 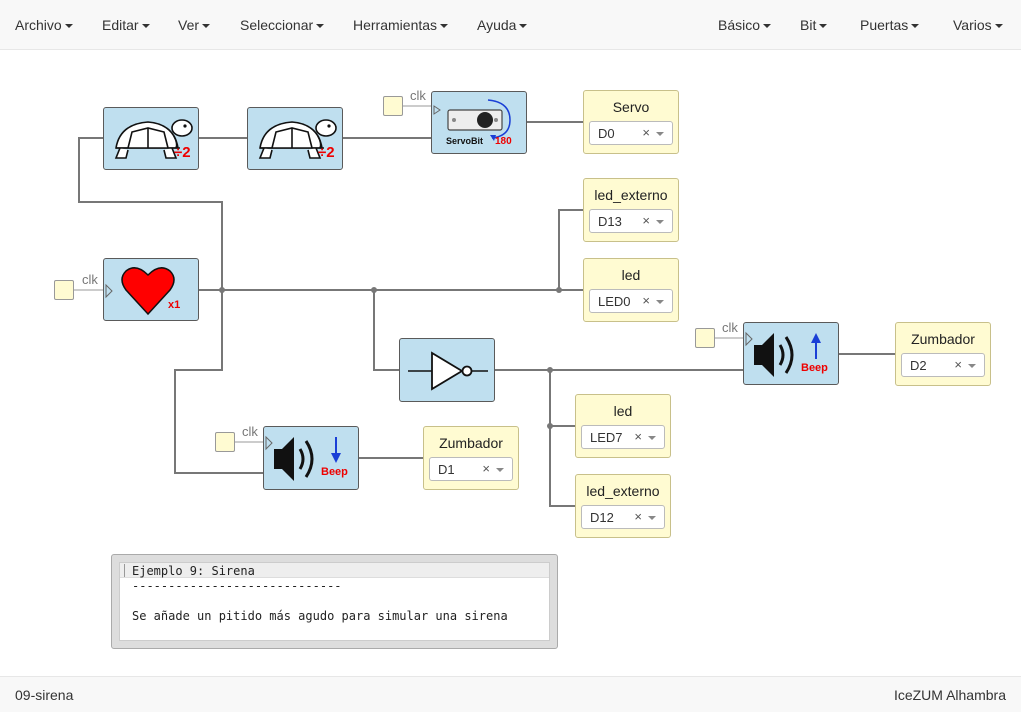 What do you see at coordinates (124, 570) in the screenshot?
I see `text-cursor` at bounding box center [124, 570].